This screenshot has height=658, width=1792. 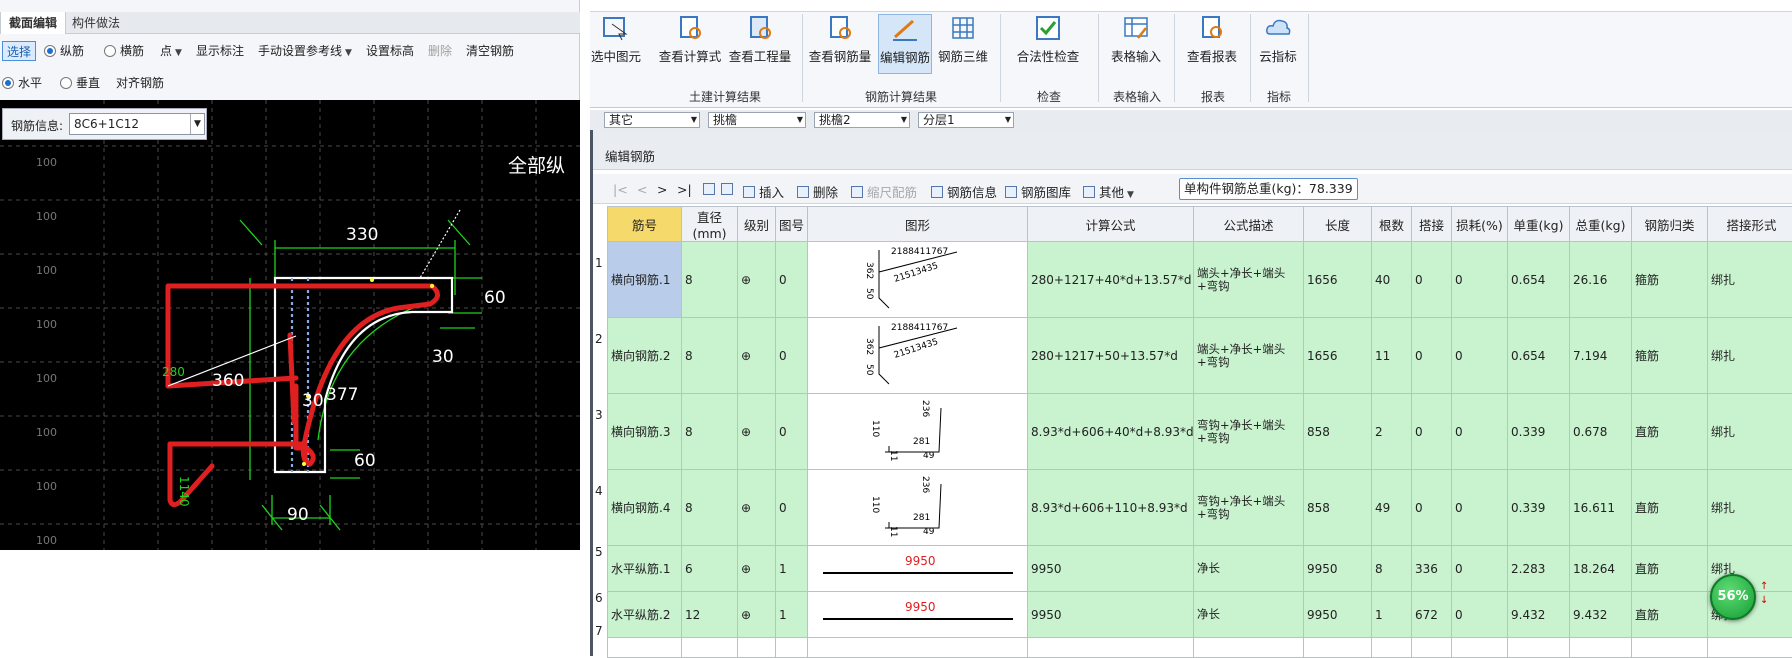 What do you see at coordinates (124, 51) in the screenshot?
I see `radio-transverse: 横筋` at bounding box center [124, 51].